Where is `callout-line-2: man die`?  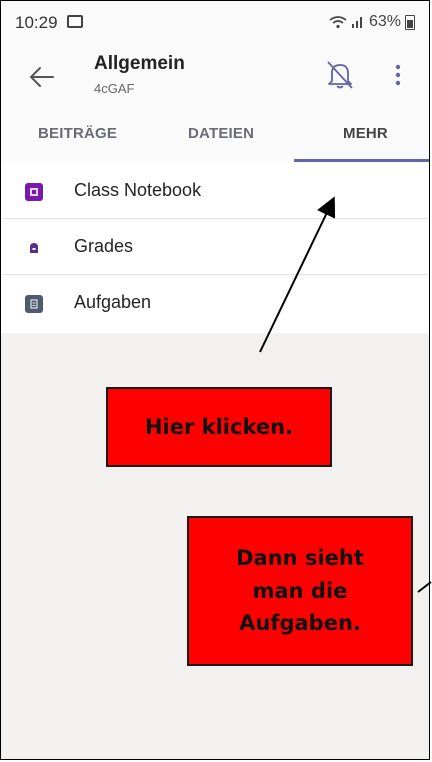 callout-line-2: man die is located at coordinates (300, 590).